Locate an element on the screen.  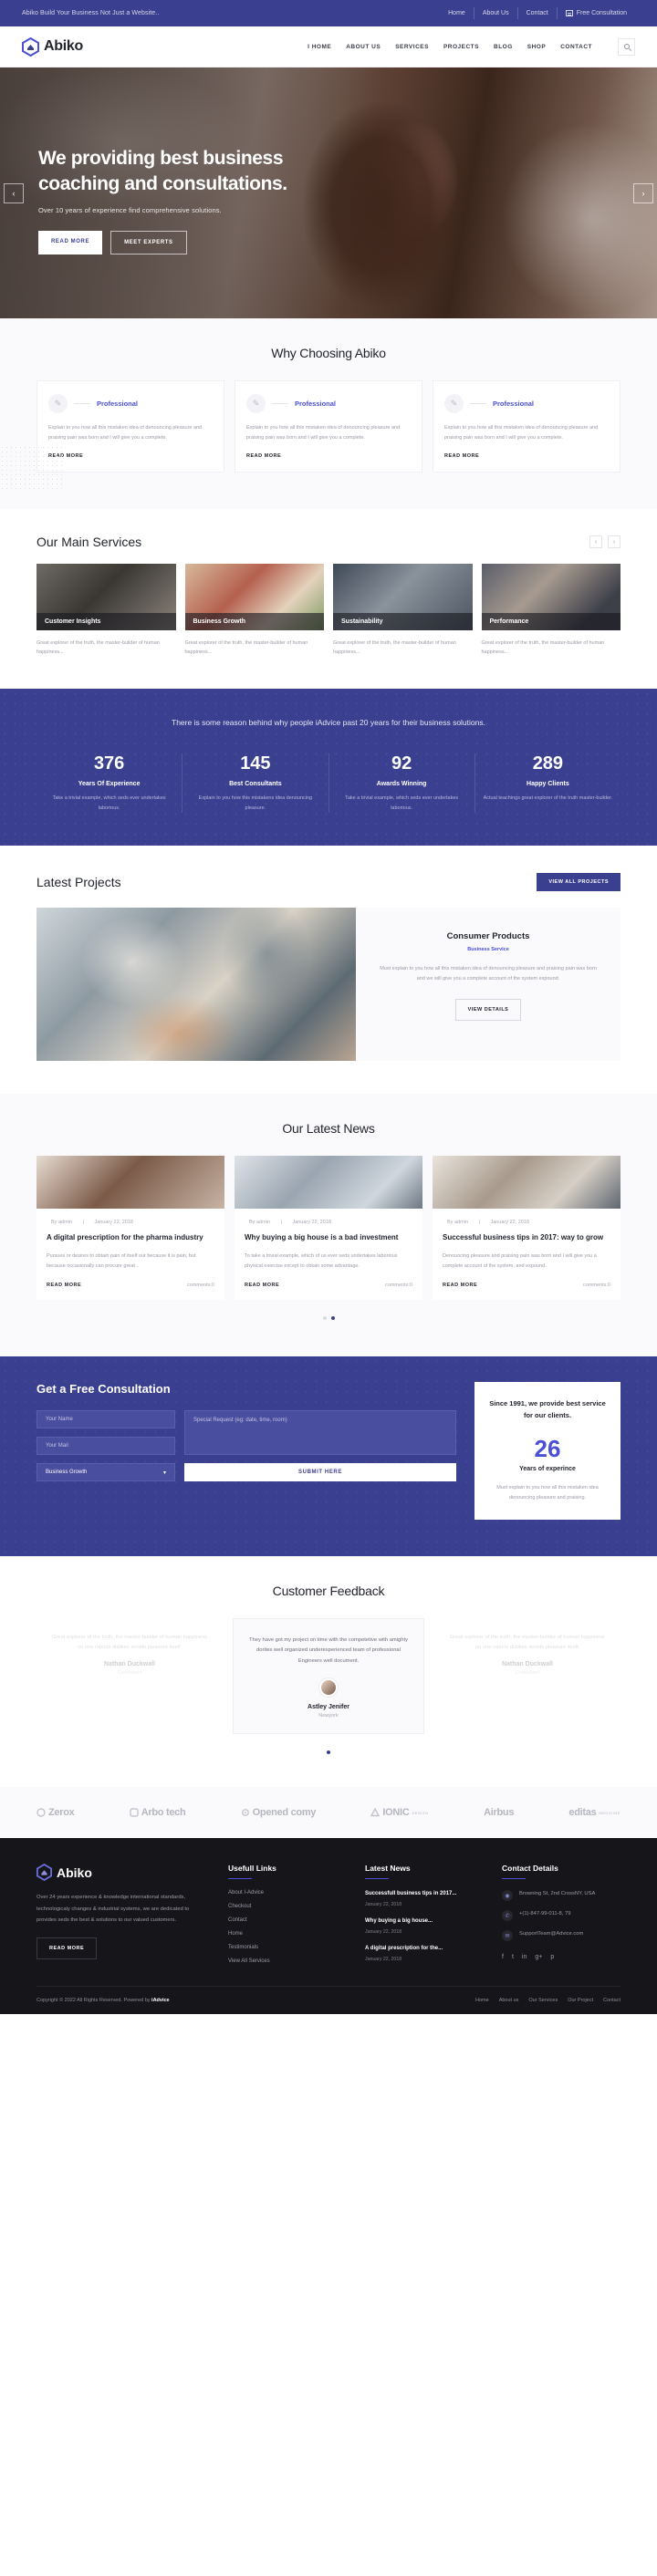
special-request-textarea: Special Request (eg: date, time, room) is located at coordinates (320, 1433).